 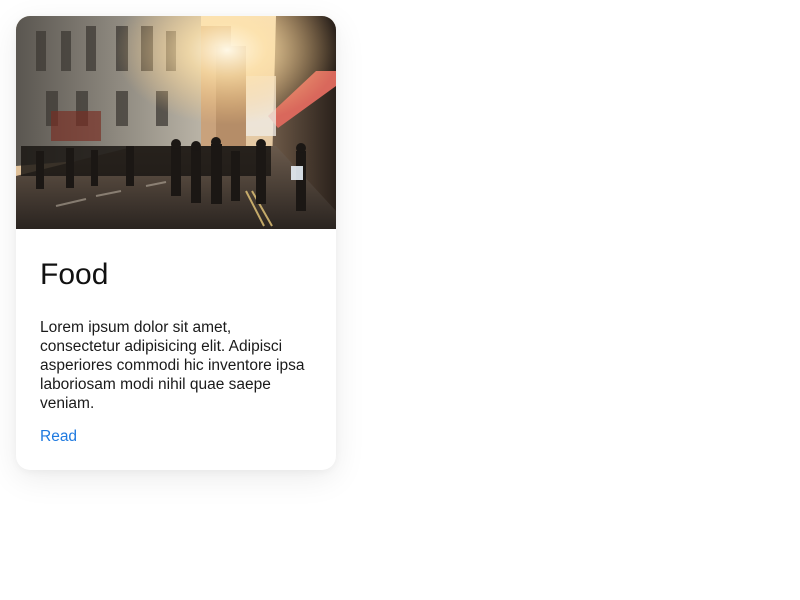 I want to click on card-image, so click(x=176, y=122).